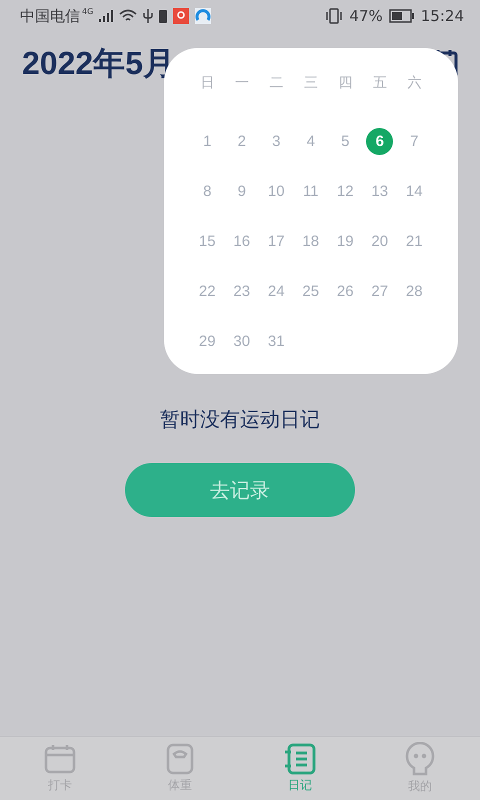 This screenshot has height=800, width=480. What do you see at coordinates (310, 83) in the screenshot?
I see `weekday-label: 三` at bounding box center [310, 83].